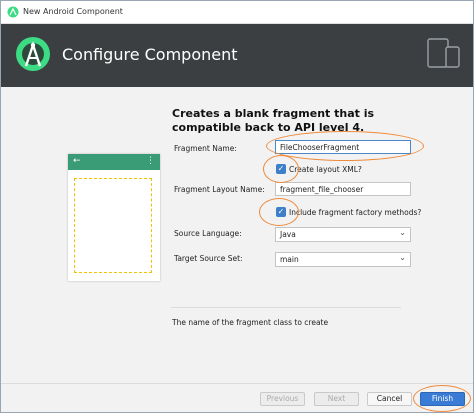 This screenshot has height=413, width=474. Describe the element at coordinates (282, 399) in the screenshot. I see `previous-button: Previous` at that location.